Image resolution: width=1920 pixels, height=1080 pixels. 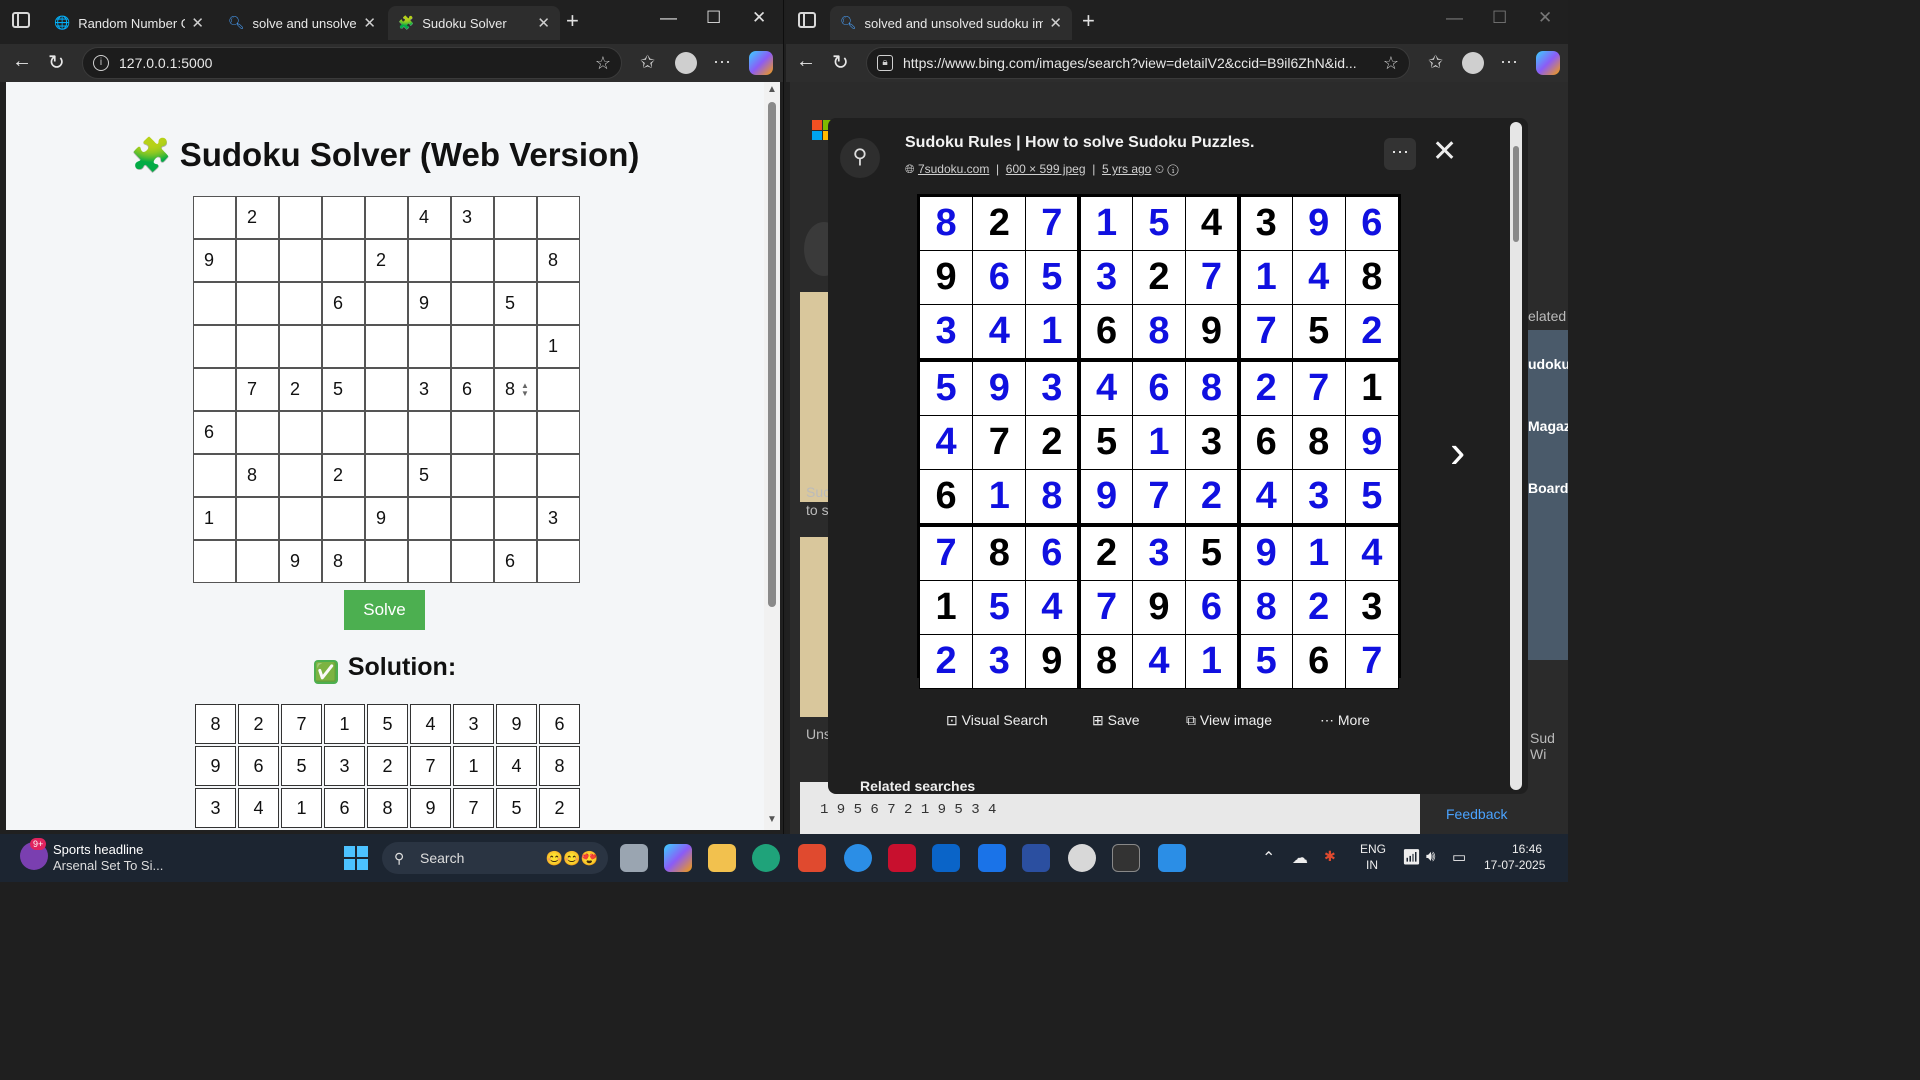 I want to click on antivirus-tray-icon: ✱, so click(x=1330, y=856).